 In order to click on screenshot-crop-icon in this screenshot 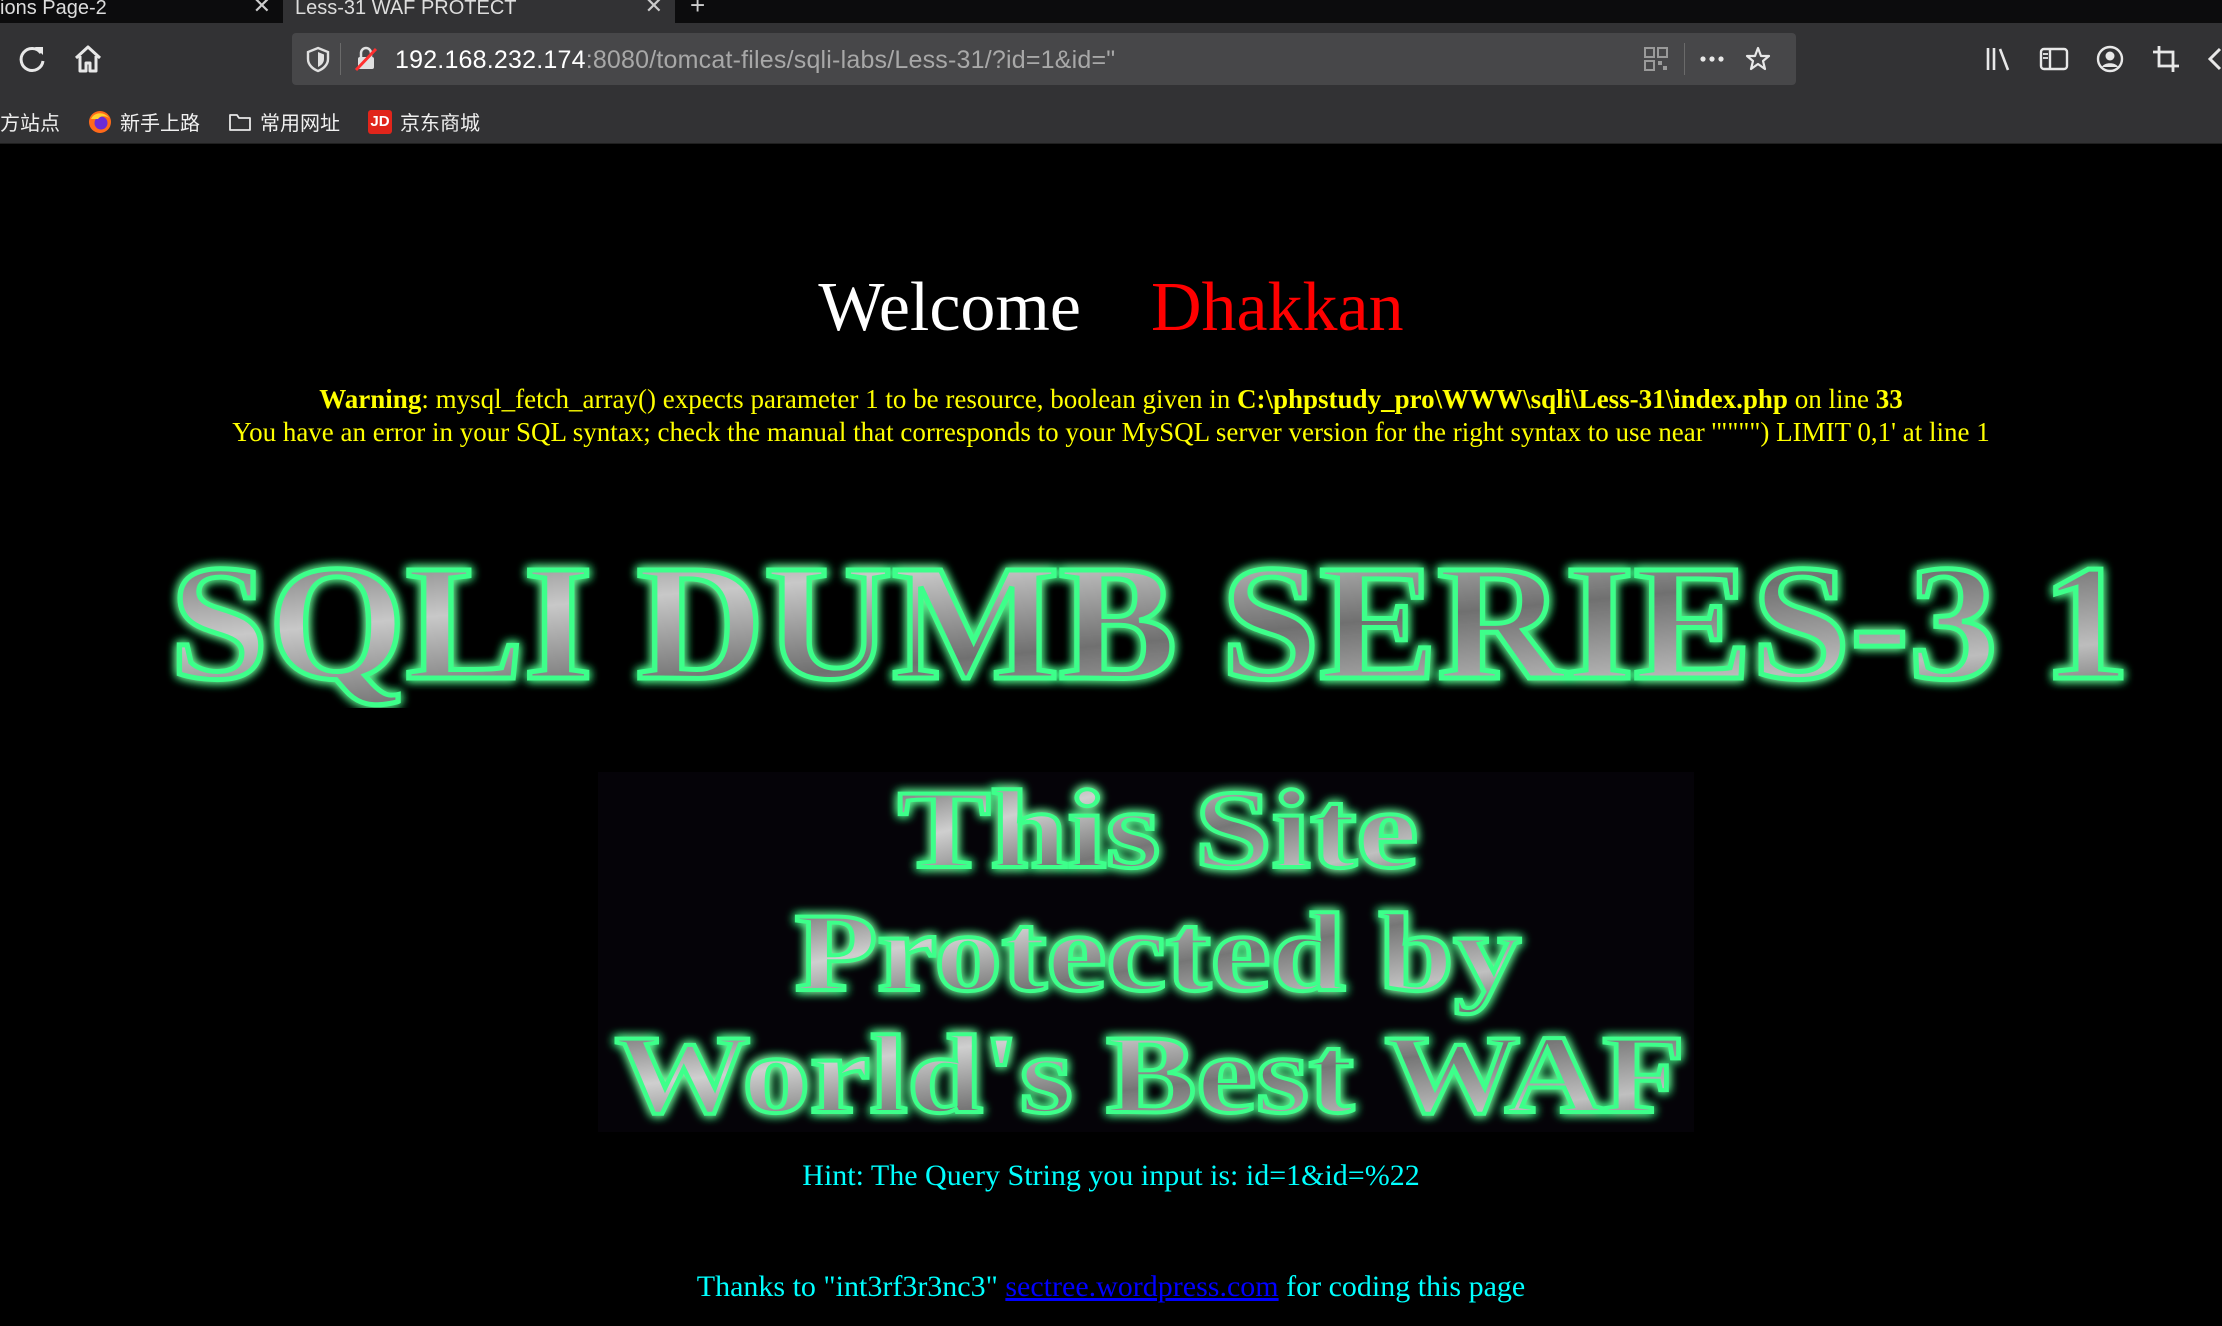, I will do `click(2166, 59)`.